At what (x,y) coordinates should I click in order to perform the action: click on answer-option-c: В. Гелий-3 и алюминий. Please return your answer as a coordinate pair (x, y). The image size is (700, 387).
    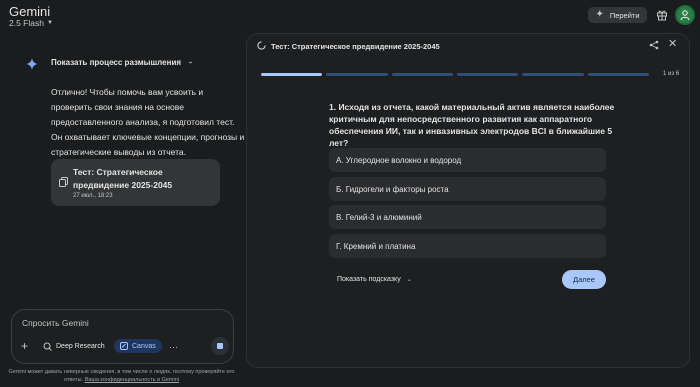
    Looking at the image, I should click on (467, 217).